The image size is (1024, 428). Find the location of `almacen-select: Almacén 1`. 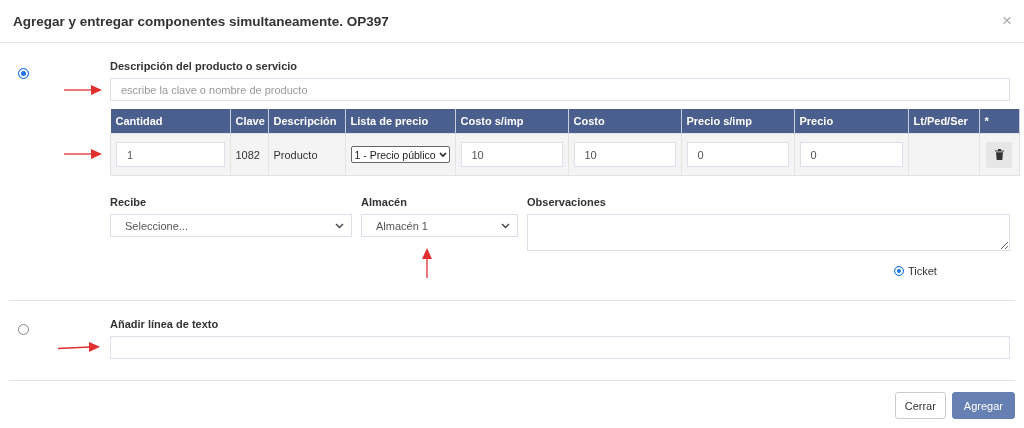

almacen-select: Almacén 1 is located at coordinates (439, 225).